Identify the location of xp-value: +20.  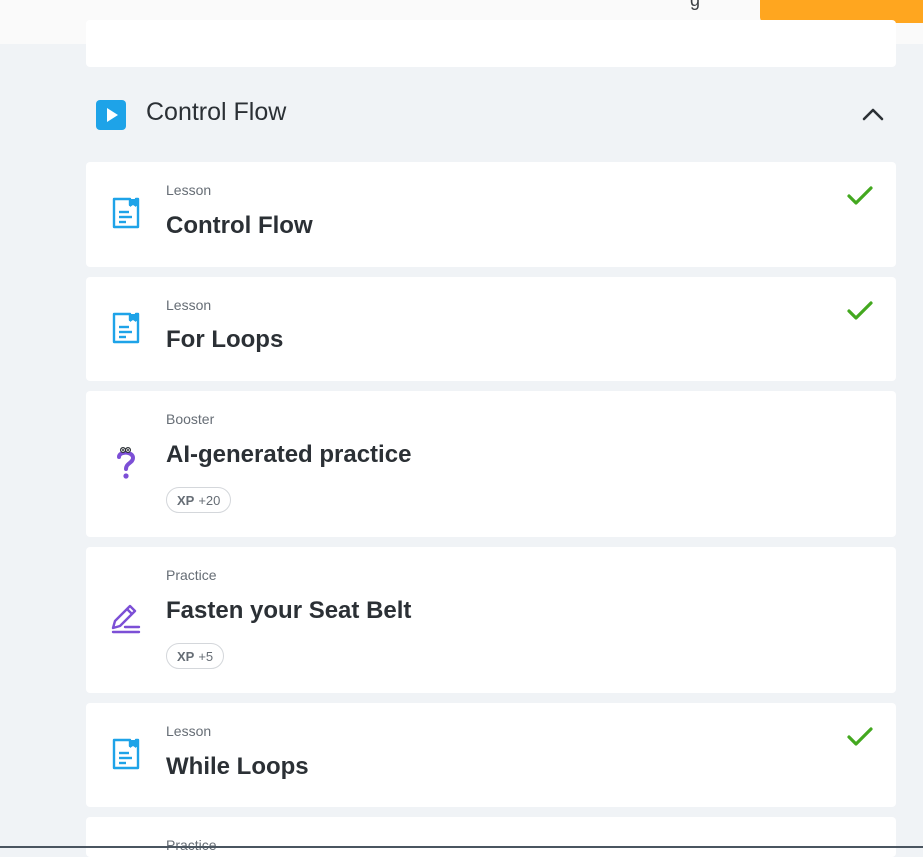
(209, 500).